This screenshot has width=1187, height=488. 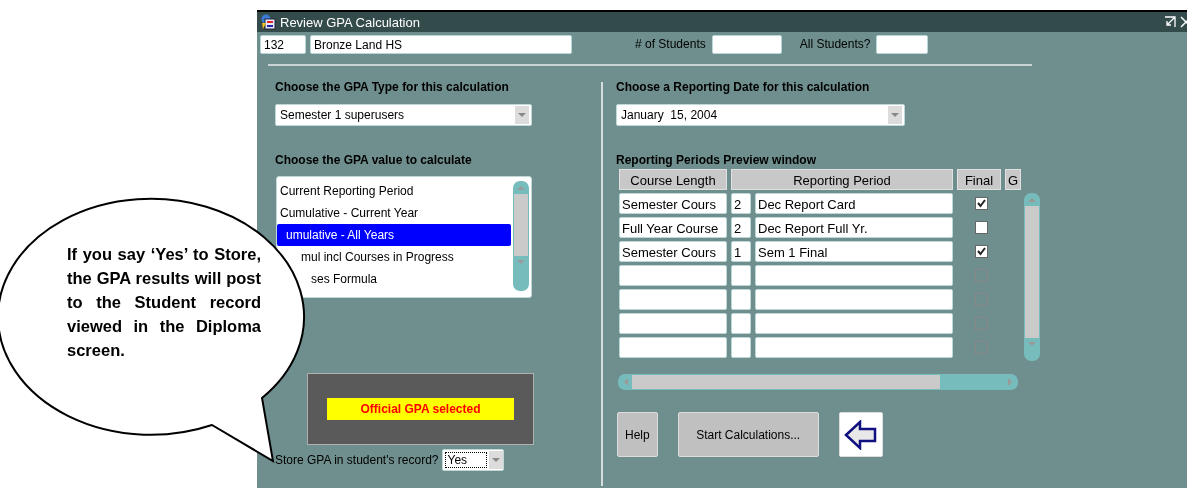 What do you see at coordinates (835, 44) in the screenshot?
I see `all-students-label: All Students?` at bounding box center [835, 44].